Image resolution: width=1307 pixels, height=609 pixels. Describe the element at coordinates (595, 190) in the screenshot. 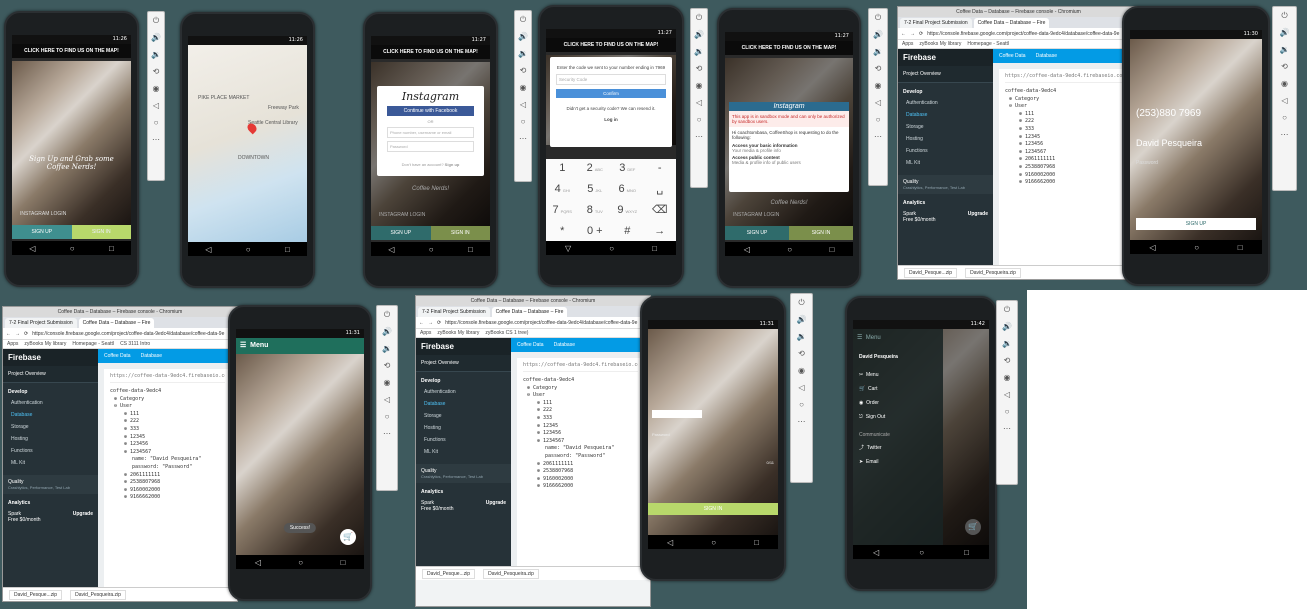

I see `keypad-key: 5 JKL` at that location.